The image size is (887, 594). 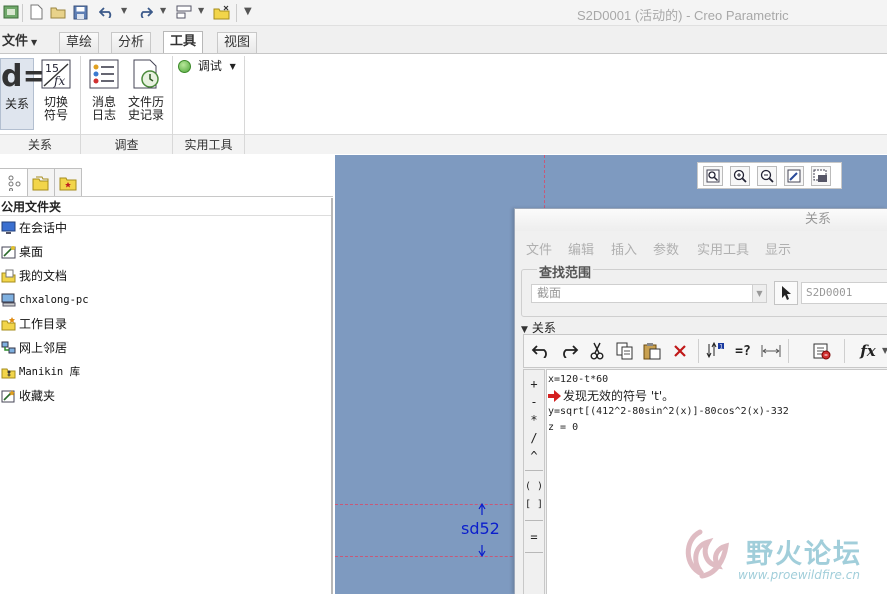 I want to click on tab-analysis: 分析, so click(x=131, y=42).